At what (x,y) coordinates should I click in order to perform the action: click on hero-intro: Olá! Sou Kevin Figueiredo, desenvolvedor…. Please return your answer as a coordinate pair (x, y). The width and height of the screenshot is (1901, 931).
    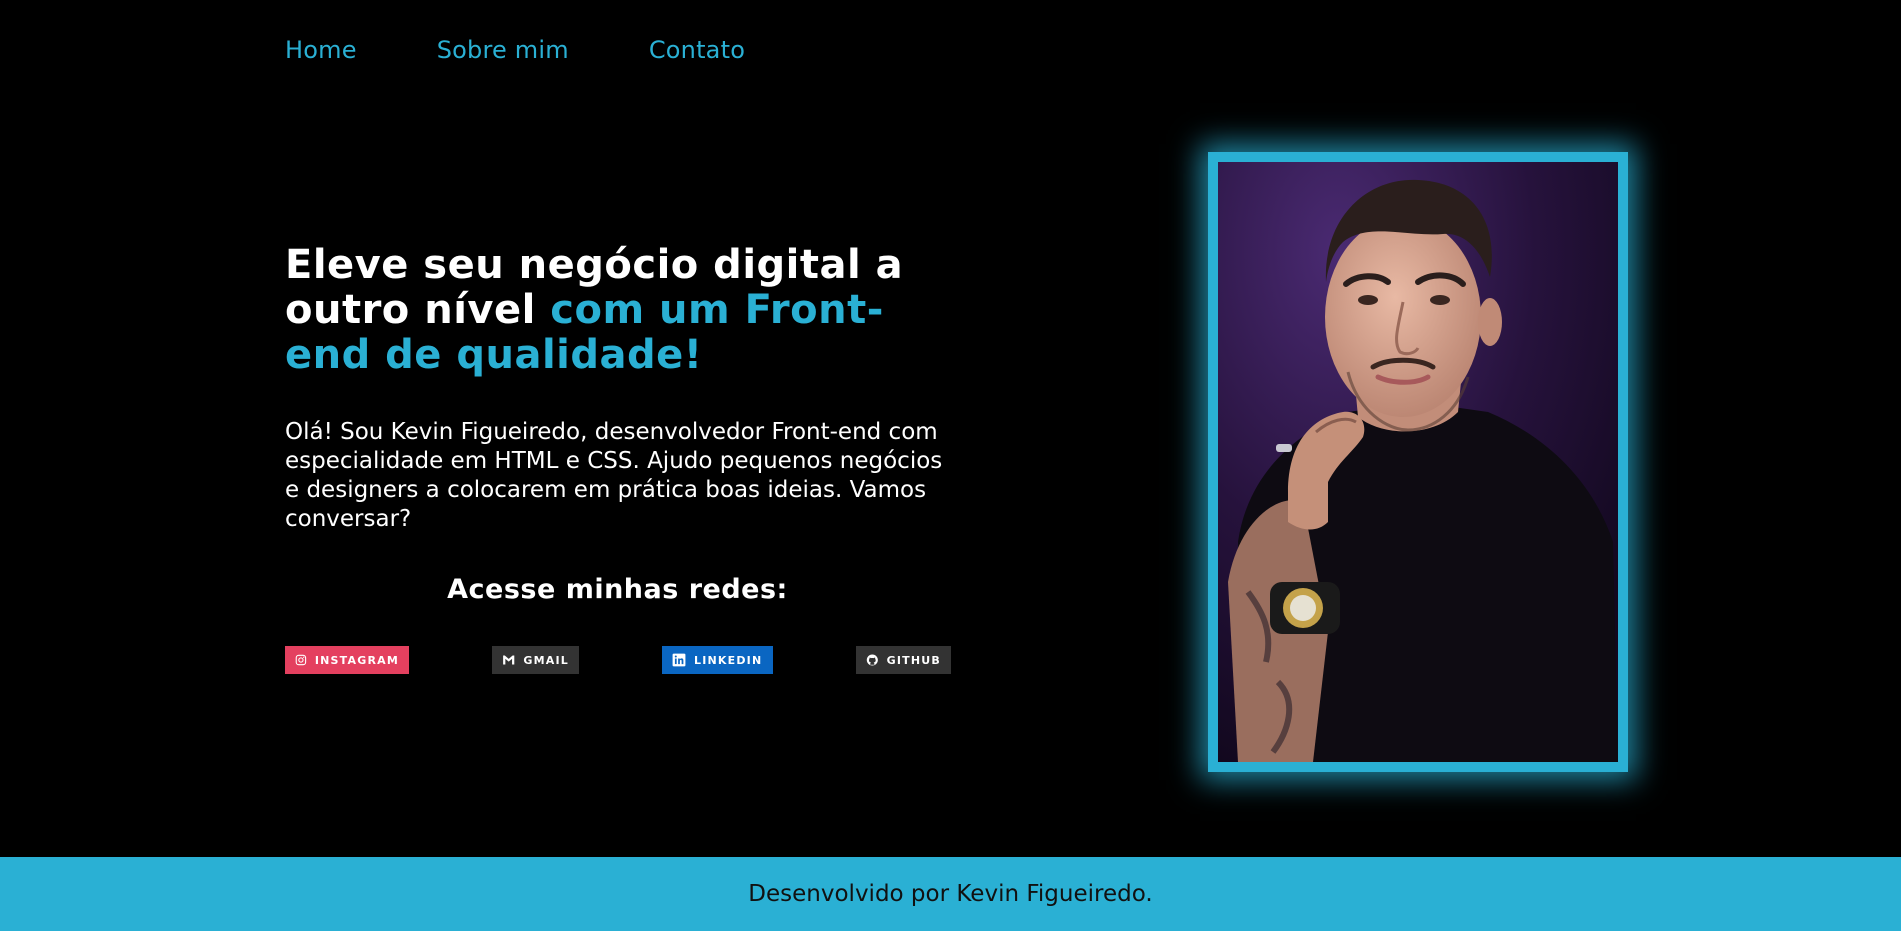
    Looking at the image, I should click on (614, 475).